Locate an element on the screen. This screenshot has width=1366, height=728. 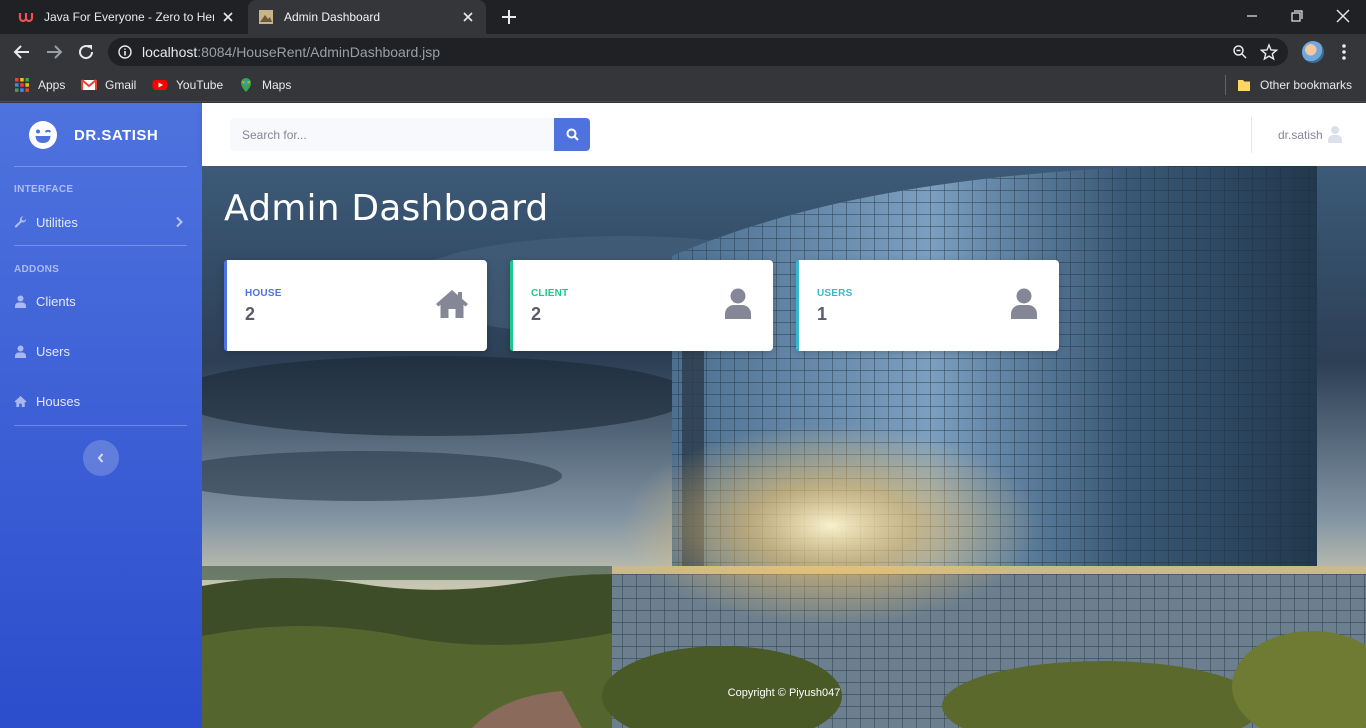
close-window-icon is located at coordinates (1343, 16).